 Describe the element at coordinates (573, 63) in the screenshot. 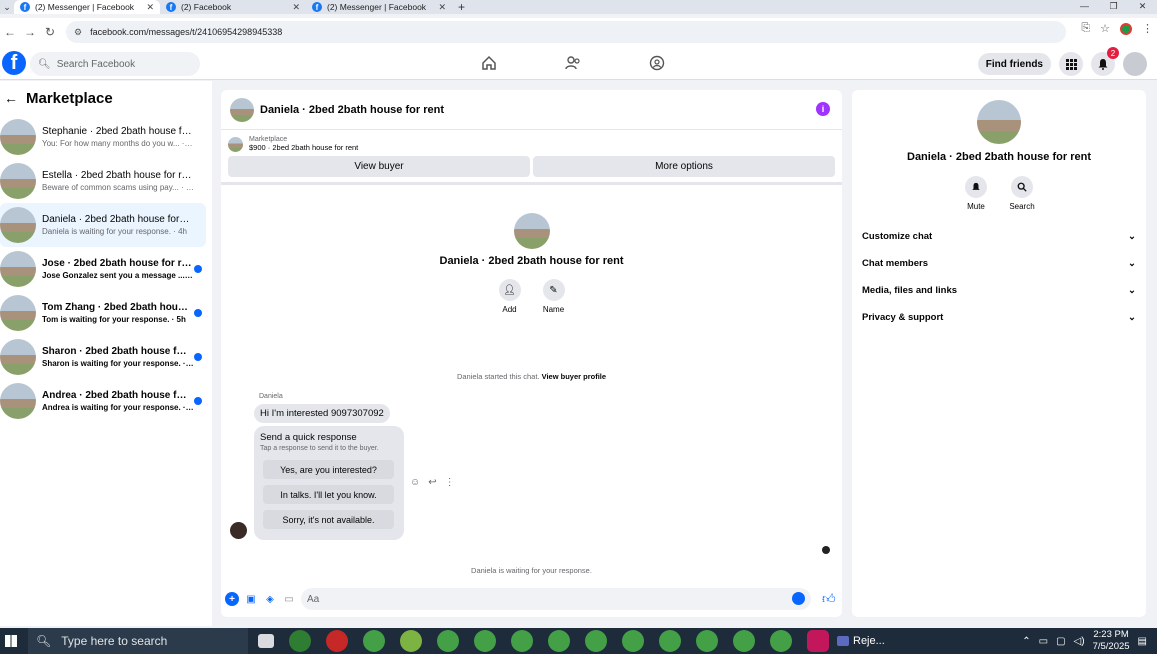

I see `friends-icon` at that location.